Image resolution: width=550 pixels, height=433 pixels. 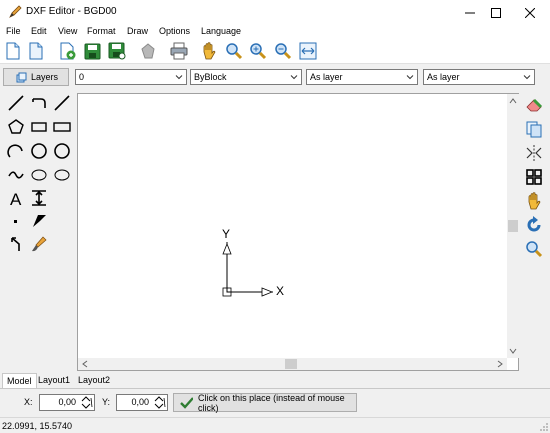 I want to click on color-select: ByBlock, so click(x=246, y=77).